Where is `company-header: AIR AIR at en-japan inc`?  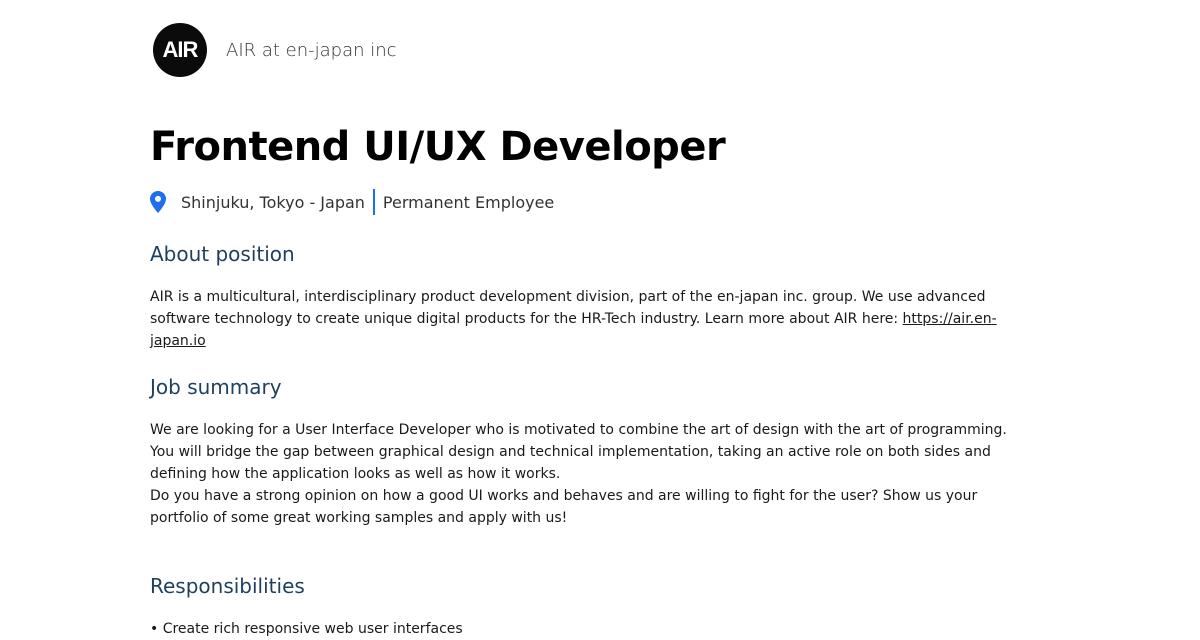 company-header: AIR AIR at en-japan inc is located at coordinates (275, 50).